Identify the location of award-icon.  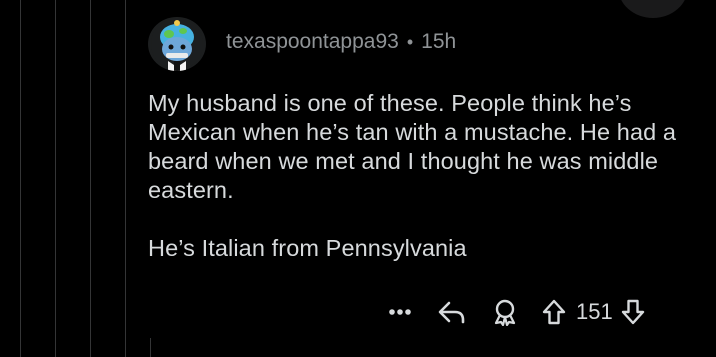
(505, 312).